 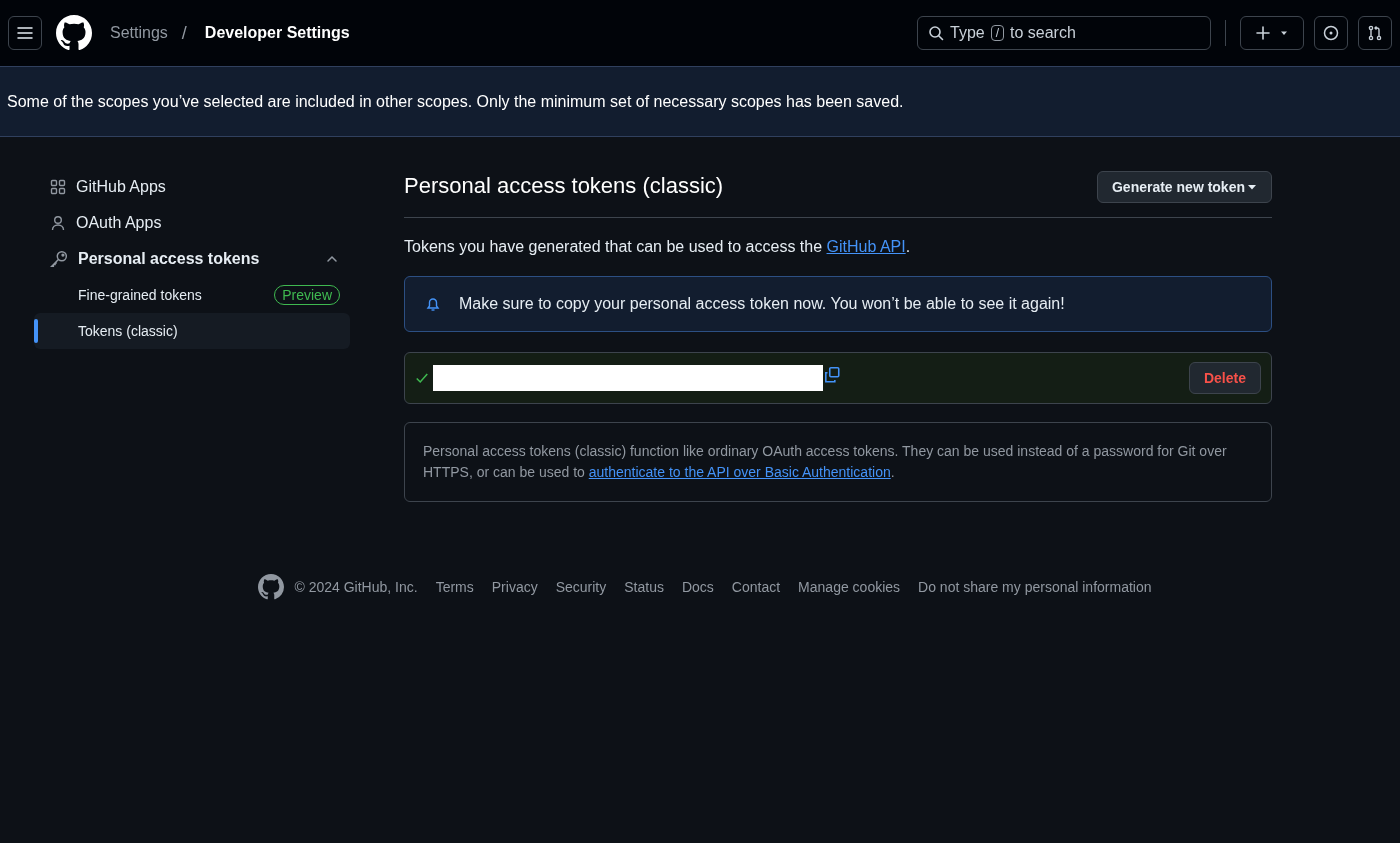 I want to click on person-icon, so click(x=58, y=223).